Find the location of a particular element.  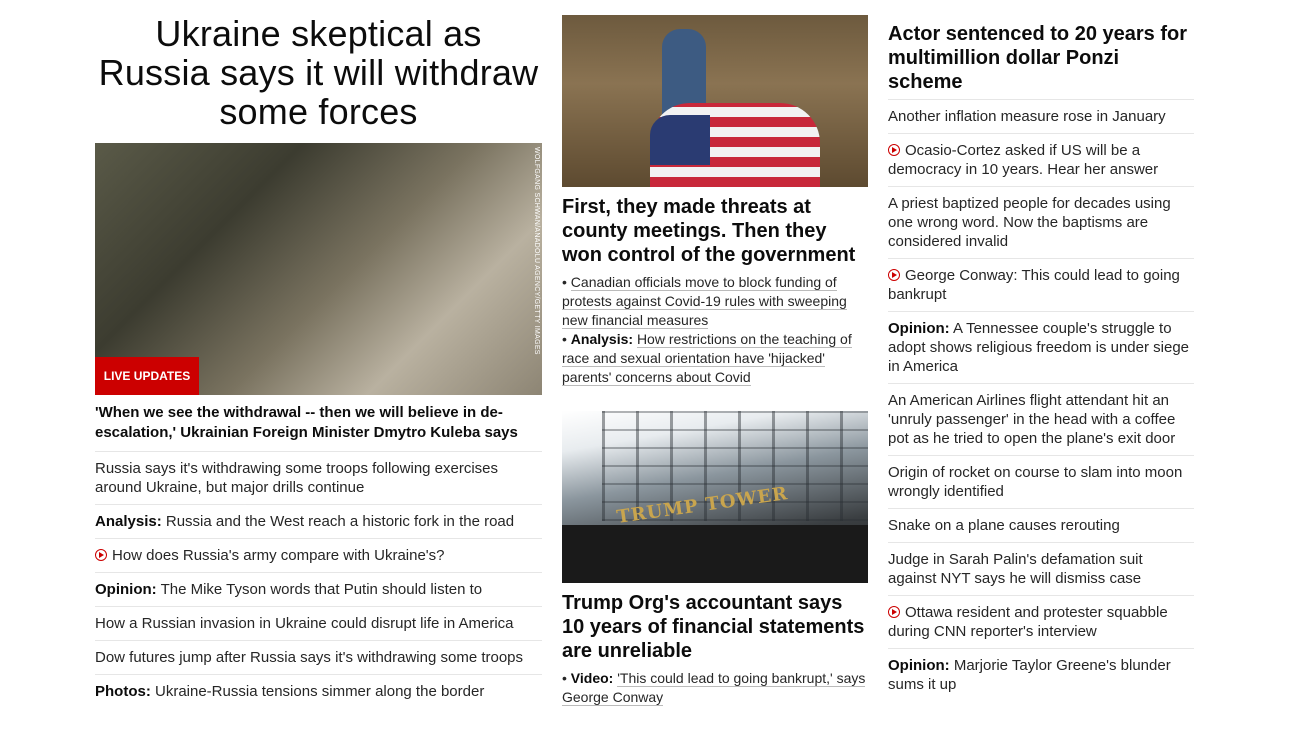

live-updates-badge: LIVE UPDATES is located at coordinates (147, 376).